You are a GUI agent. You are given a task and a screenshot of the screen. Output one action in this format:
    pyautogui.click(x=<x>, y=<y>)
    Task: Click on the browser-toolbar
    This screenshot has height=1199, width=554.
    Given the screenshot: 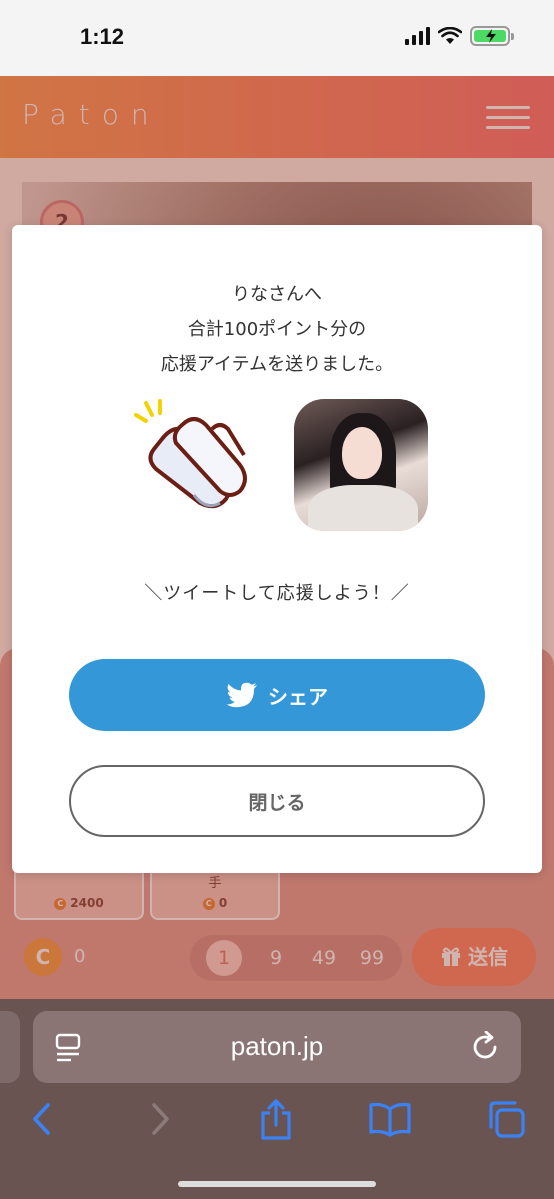 What is the action you would take?
    pyautogui.click(x=277, y=1125)
    